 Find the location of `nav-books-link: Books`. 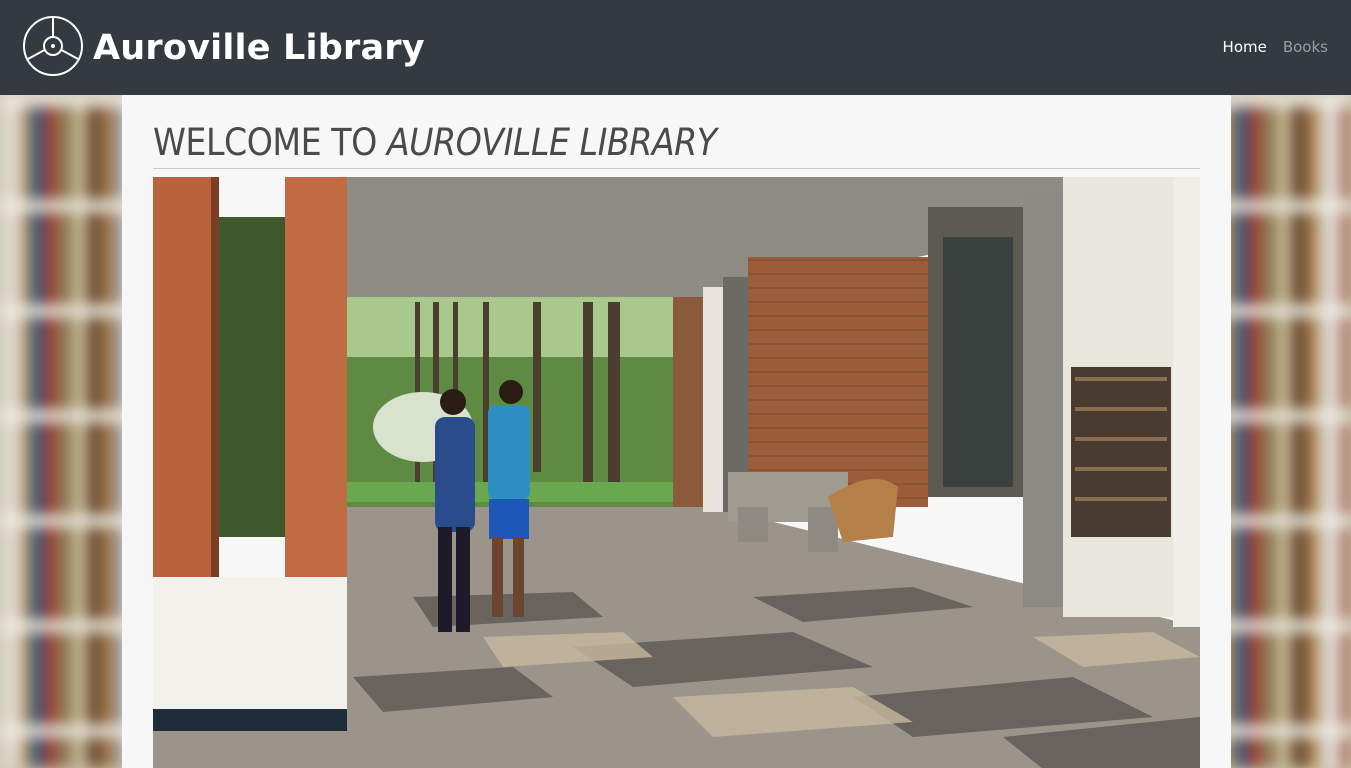

nav-books-link: Books is located at coordinates (1305, 47).